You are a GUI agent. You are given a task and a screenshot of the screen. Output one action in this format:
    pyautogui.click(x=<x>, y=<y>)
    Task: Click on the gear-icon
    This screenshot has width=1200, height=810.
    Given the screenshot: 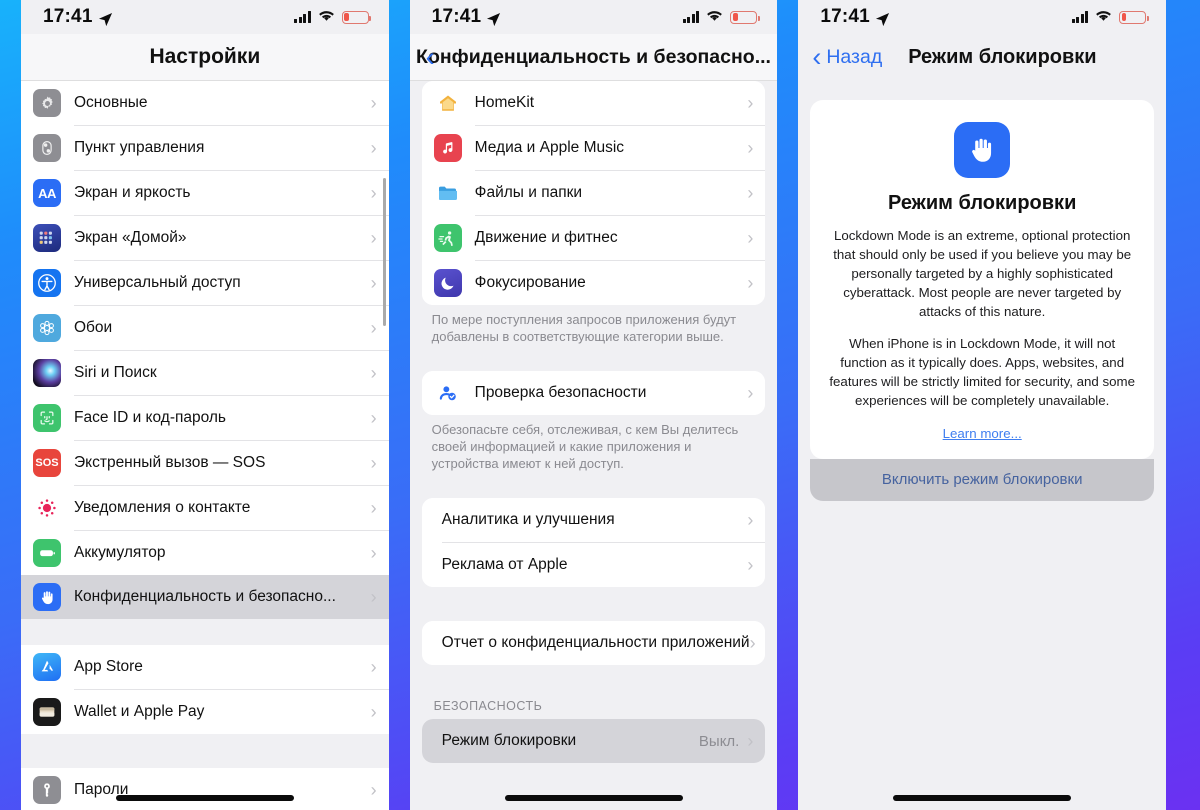 What is the action you would take?
    pyautogui.click(x=47, y=103)
    